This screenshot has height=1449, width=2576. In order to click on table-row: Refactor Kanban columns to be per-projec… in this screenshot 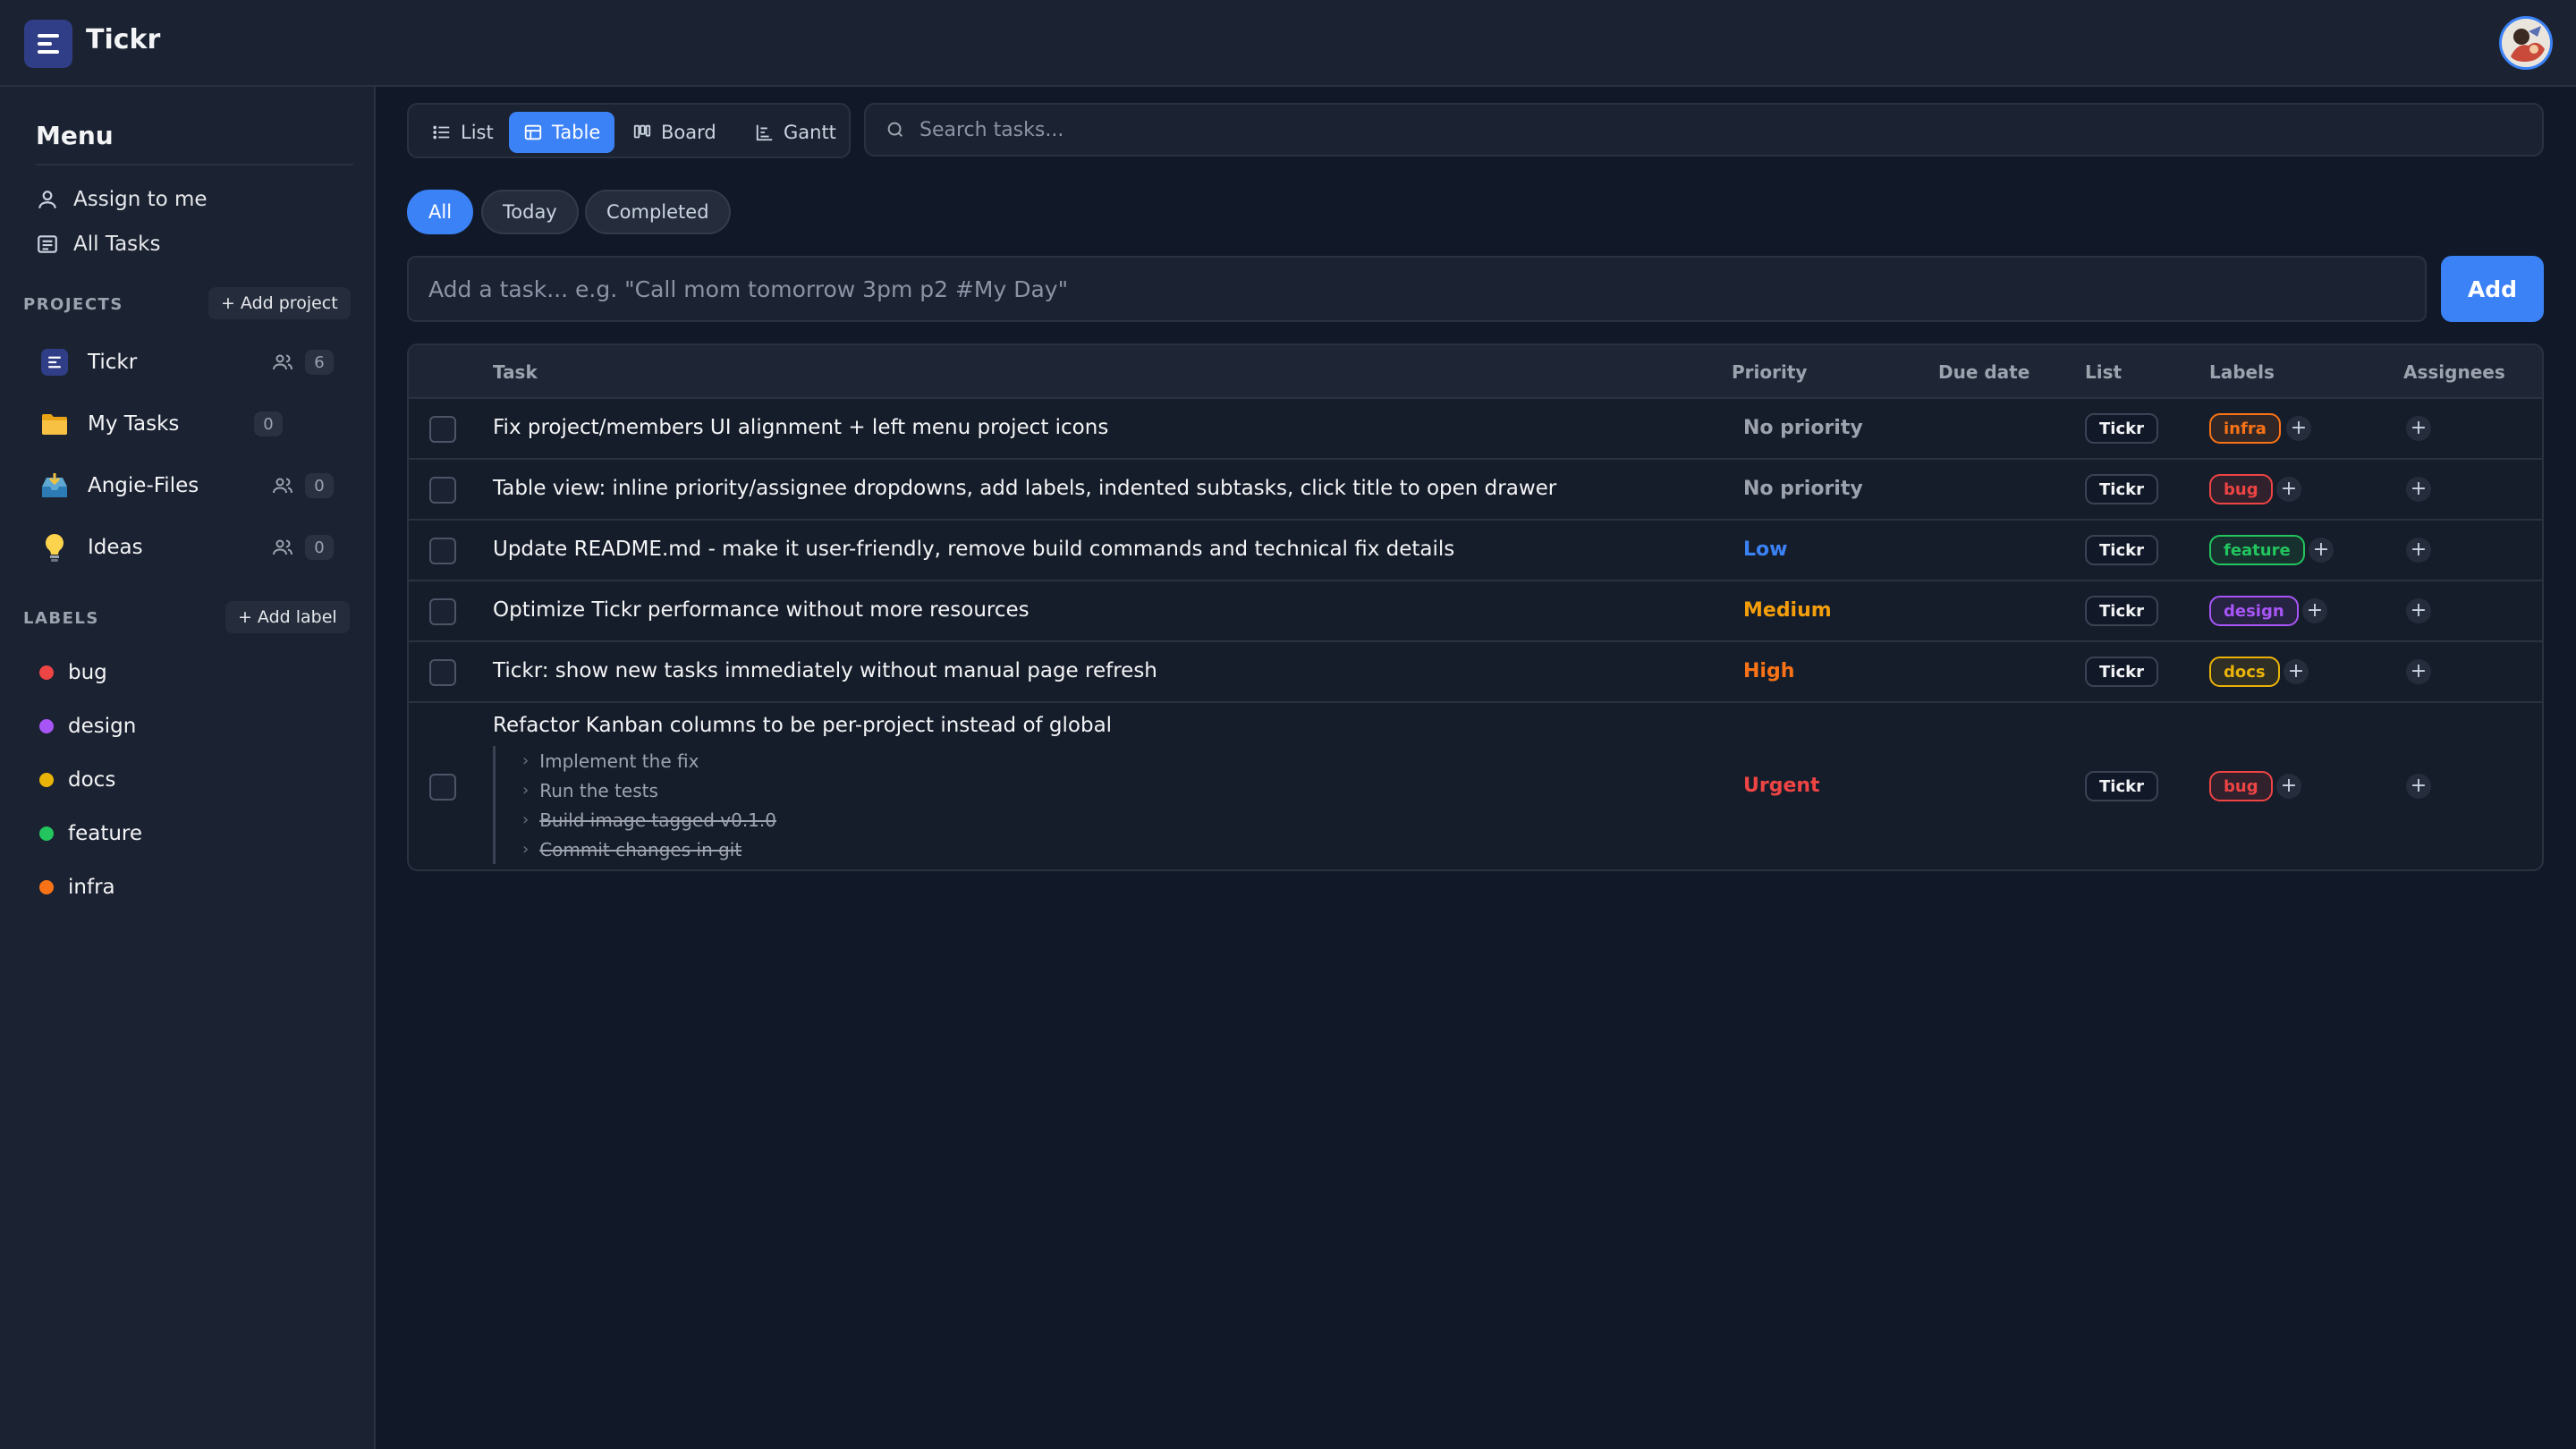, I will do `click(1475, 786)`.